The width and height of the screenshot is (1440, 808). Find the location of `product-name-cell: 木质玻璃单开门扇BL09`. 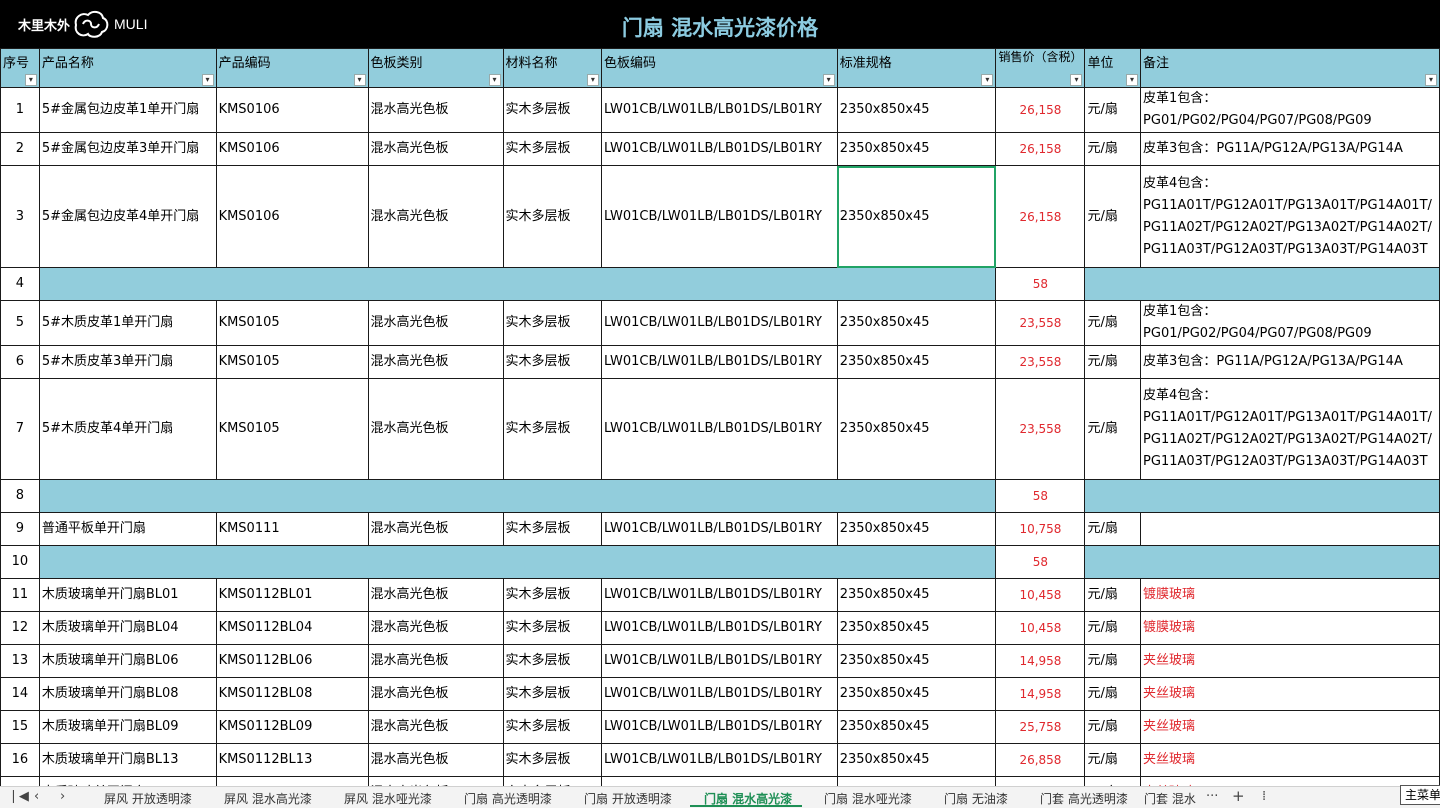

product-name-cell: 木质玻璃单开门扇BL09 is located at coordinates (127, 727).